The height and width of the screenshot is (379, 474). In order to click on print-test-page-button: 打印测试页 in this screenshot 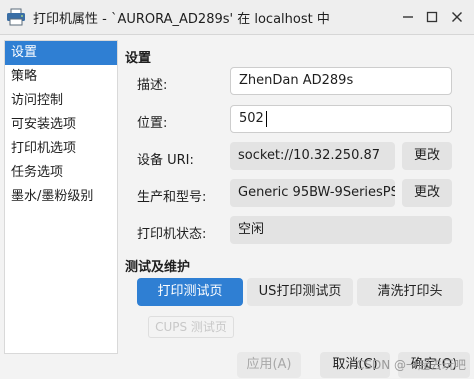, I will do `click(190, 292)`.